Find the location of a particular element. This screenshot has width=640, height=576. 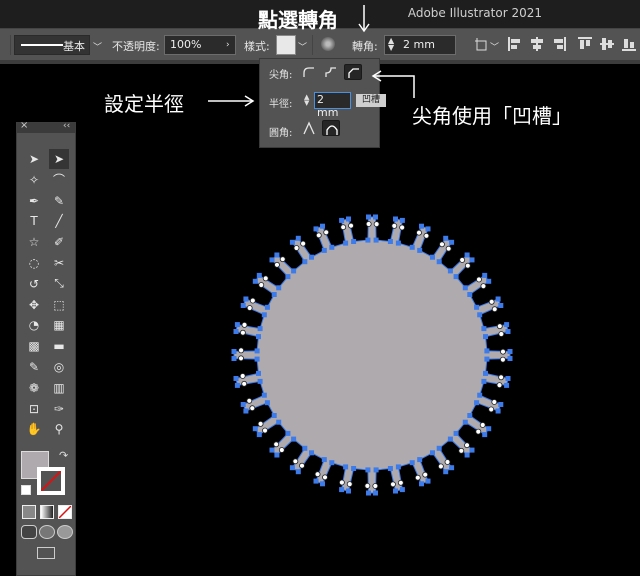

draw-normal-icon is located at coordinates (29, 532).